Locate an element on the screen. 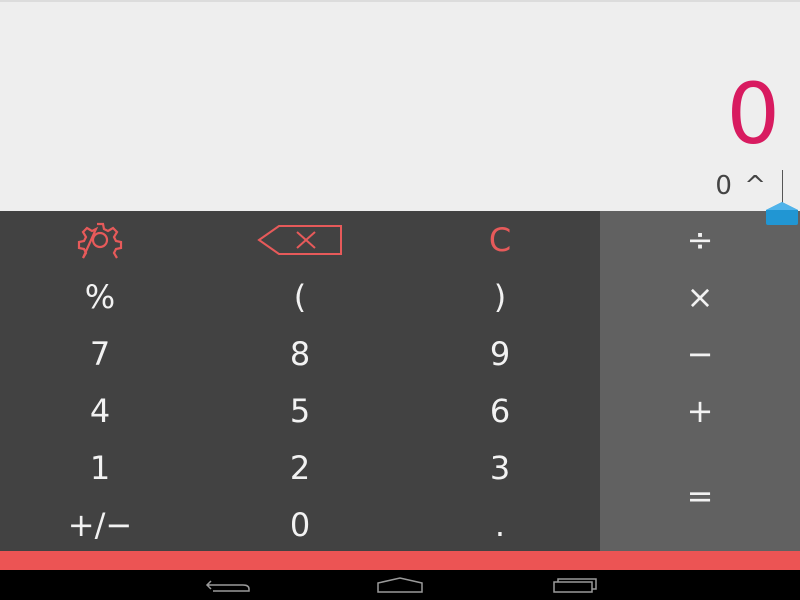 The width and height of the screenshot is (800, 600). plus-button: + is located at coordinates (700, 410).